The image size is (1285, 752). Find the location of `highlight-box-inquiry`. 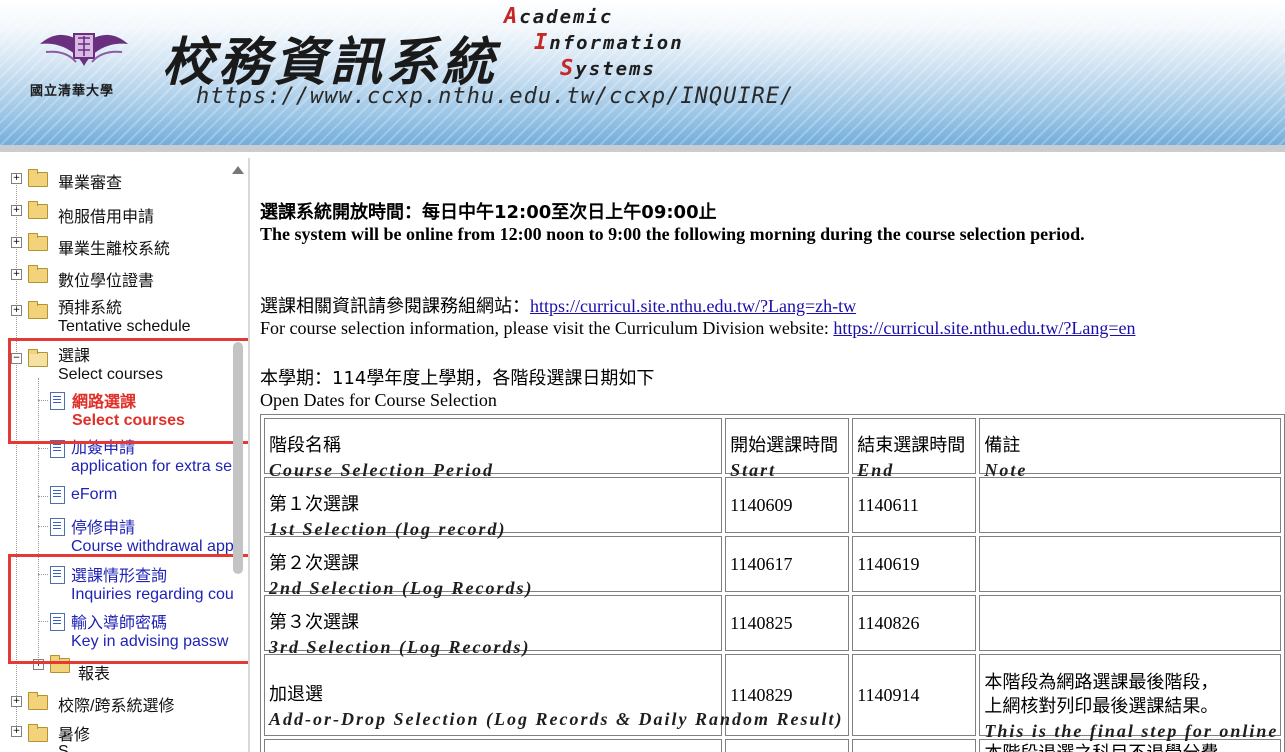

highlight-box-inquiry is located at coordinates (128, 609).